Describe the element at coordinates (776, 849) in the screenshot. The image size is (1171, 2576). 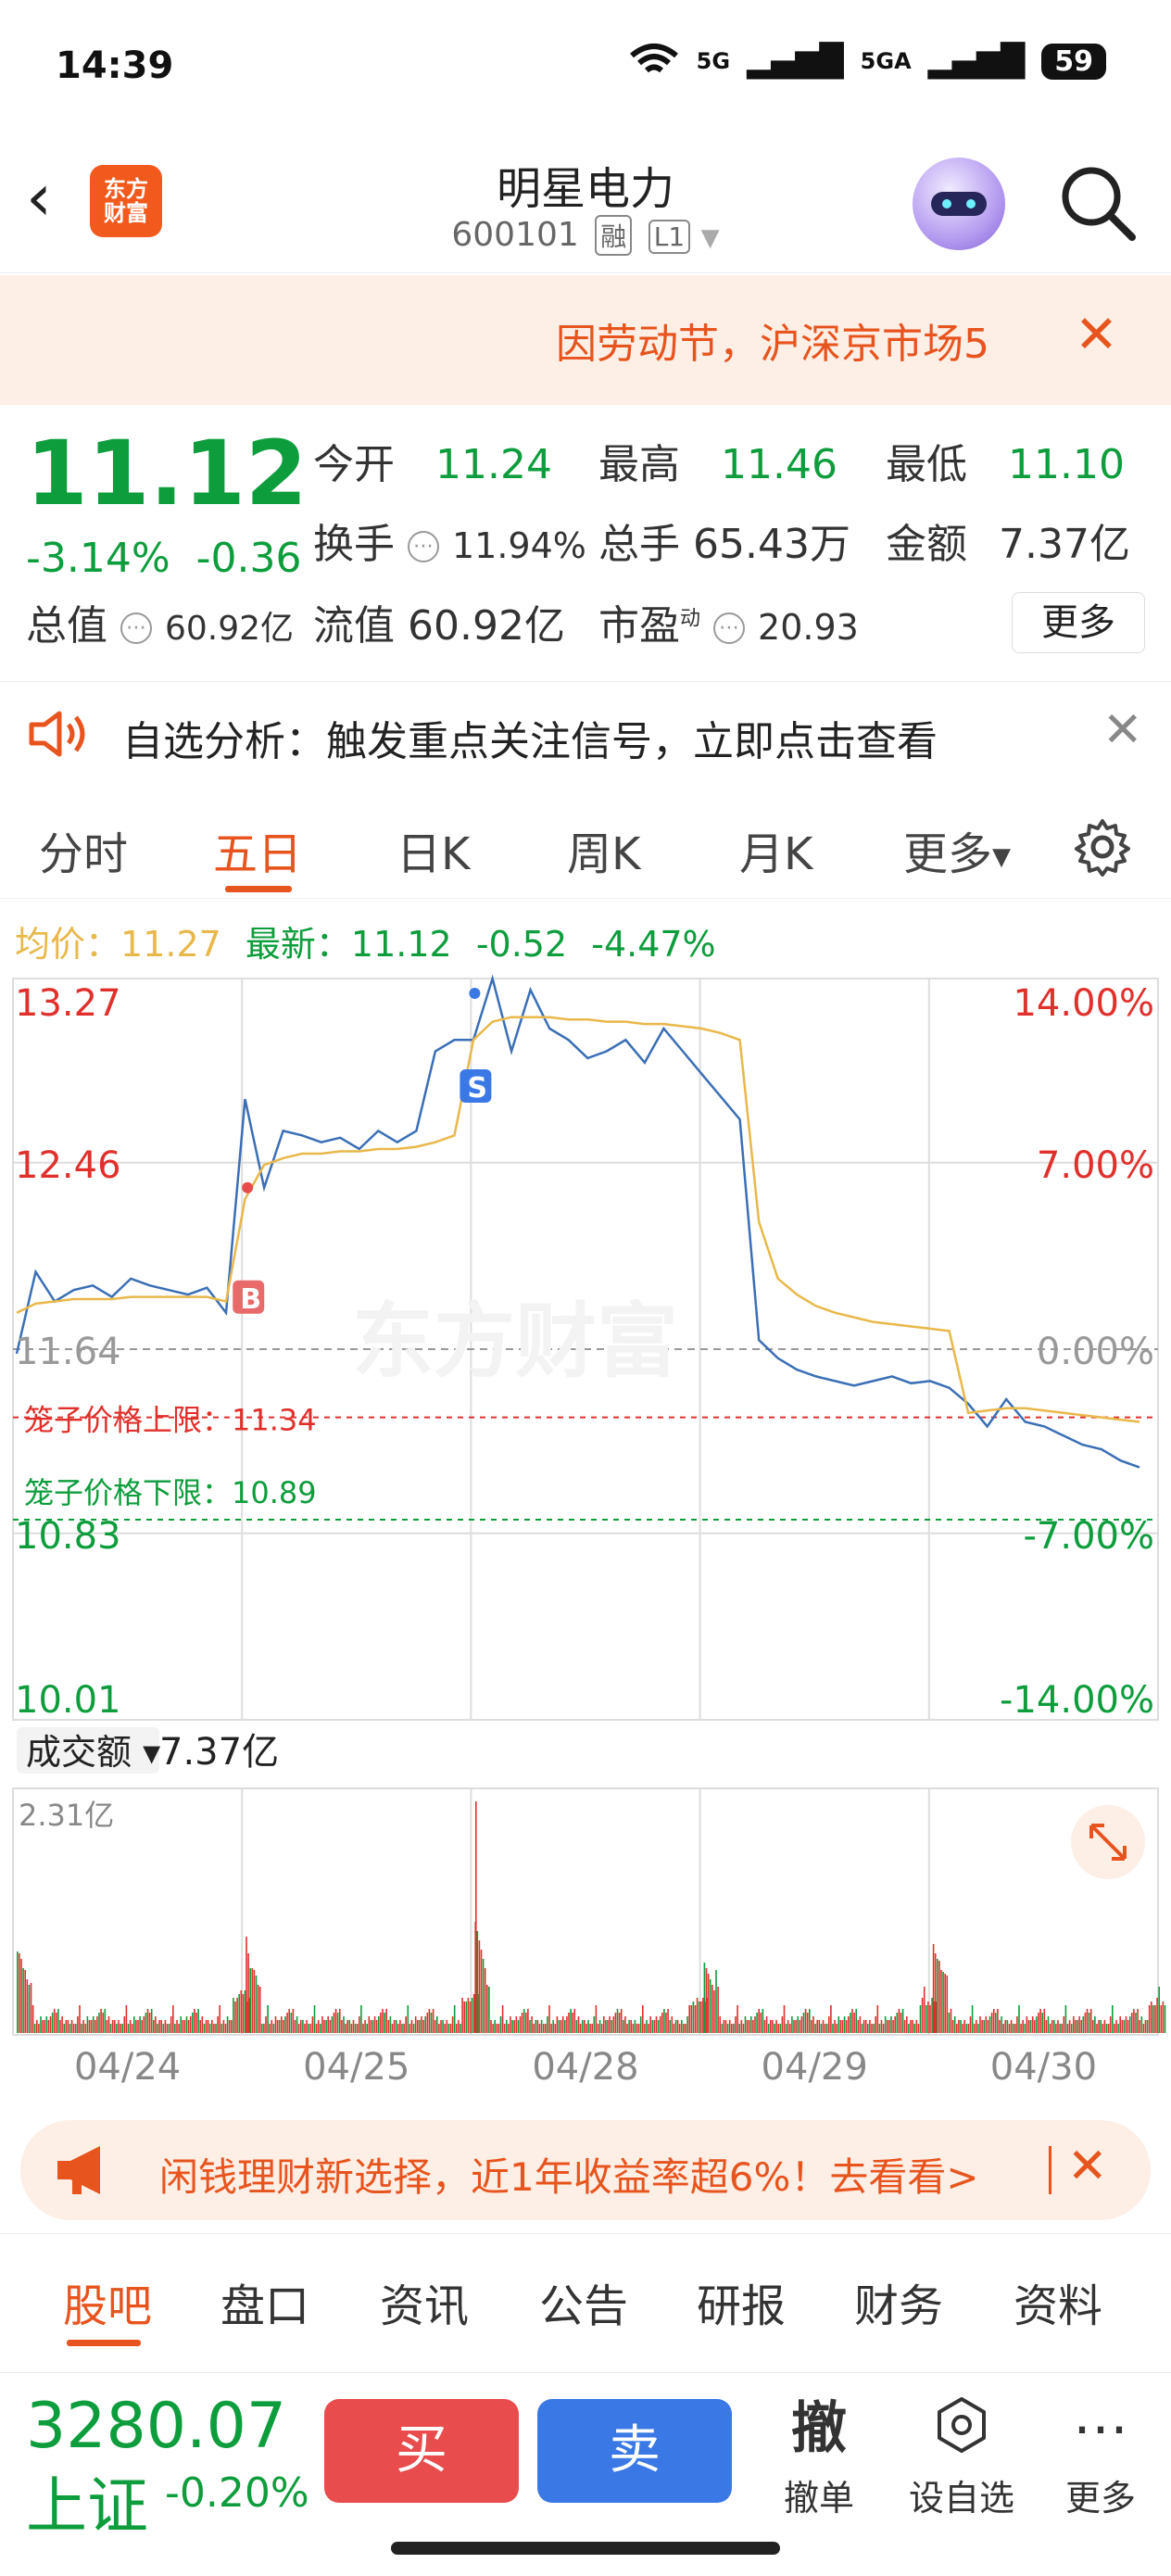
I see `tab-monthly-k: 月K` at that location.